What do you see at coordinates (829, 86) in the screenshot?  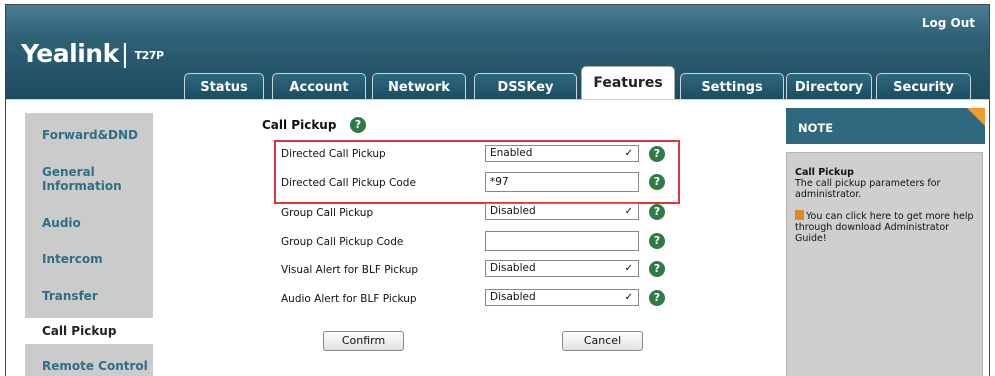 I see `tab-directory: Directory` at bounding box center [829, 86].